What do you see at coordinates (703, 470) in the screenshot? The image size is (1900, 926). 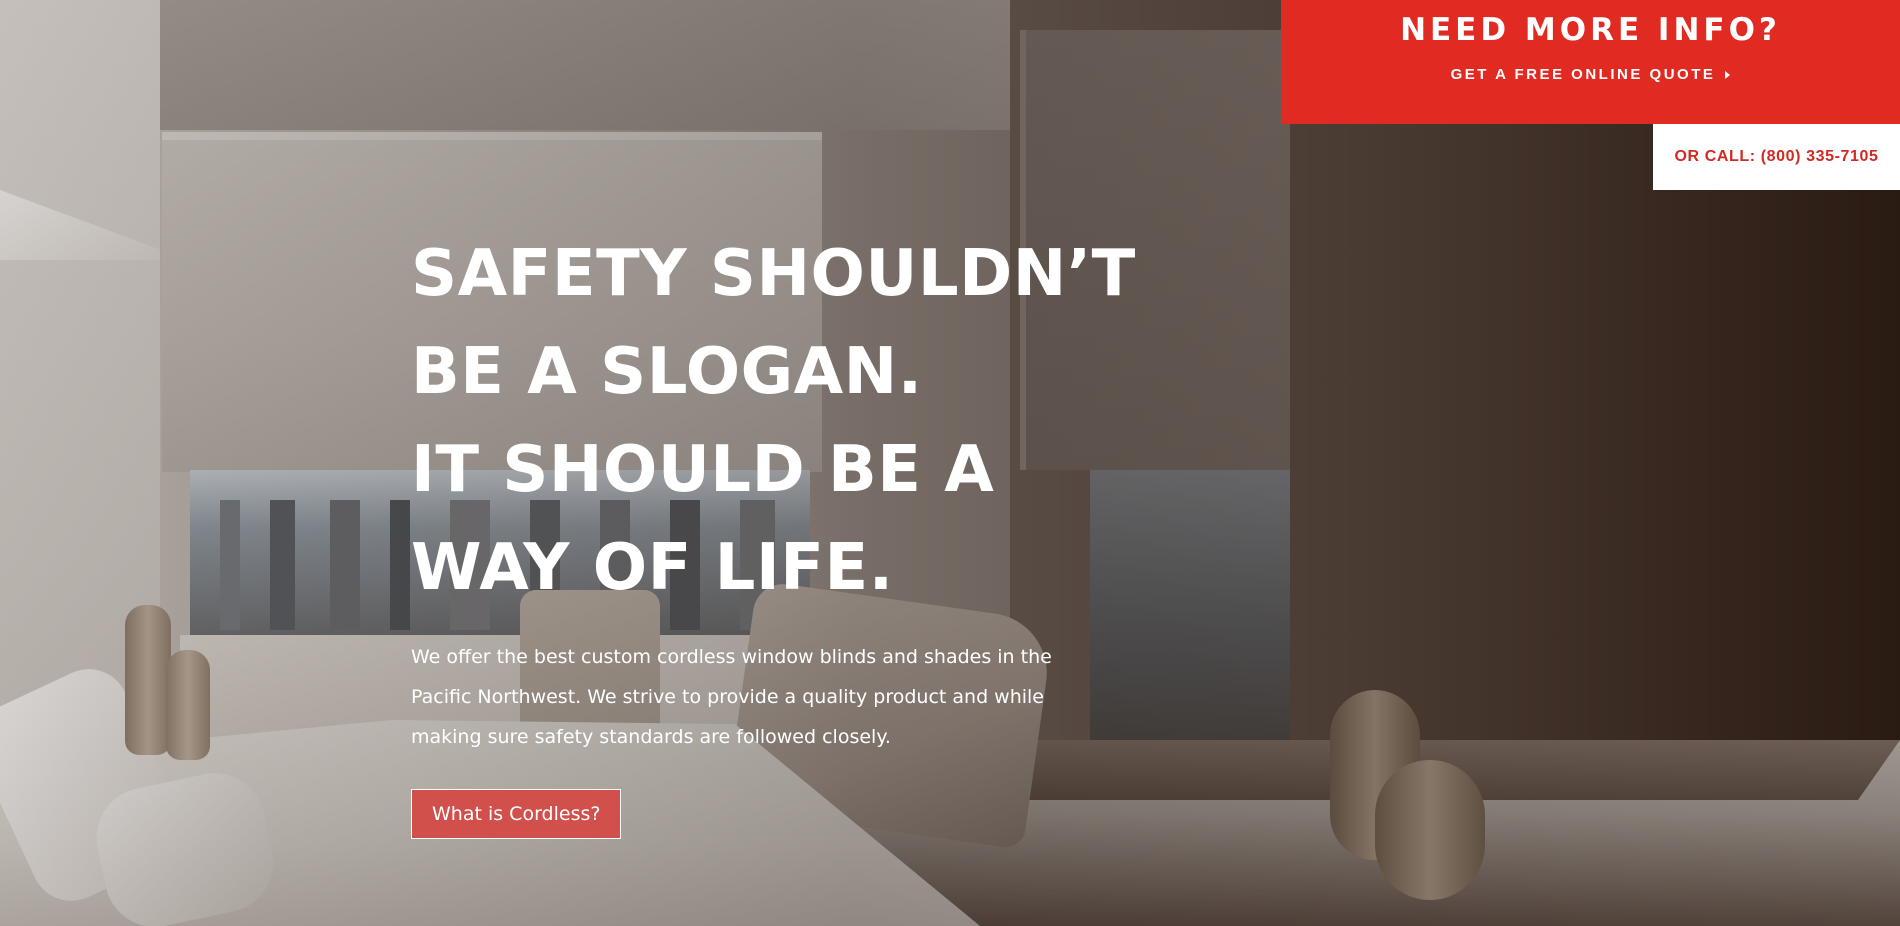 I see `headline-line-3: IT SHOULD BE A` at bounding box center [703, 470].